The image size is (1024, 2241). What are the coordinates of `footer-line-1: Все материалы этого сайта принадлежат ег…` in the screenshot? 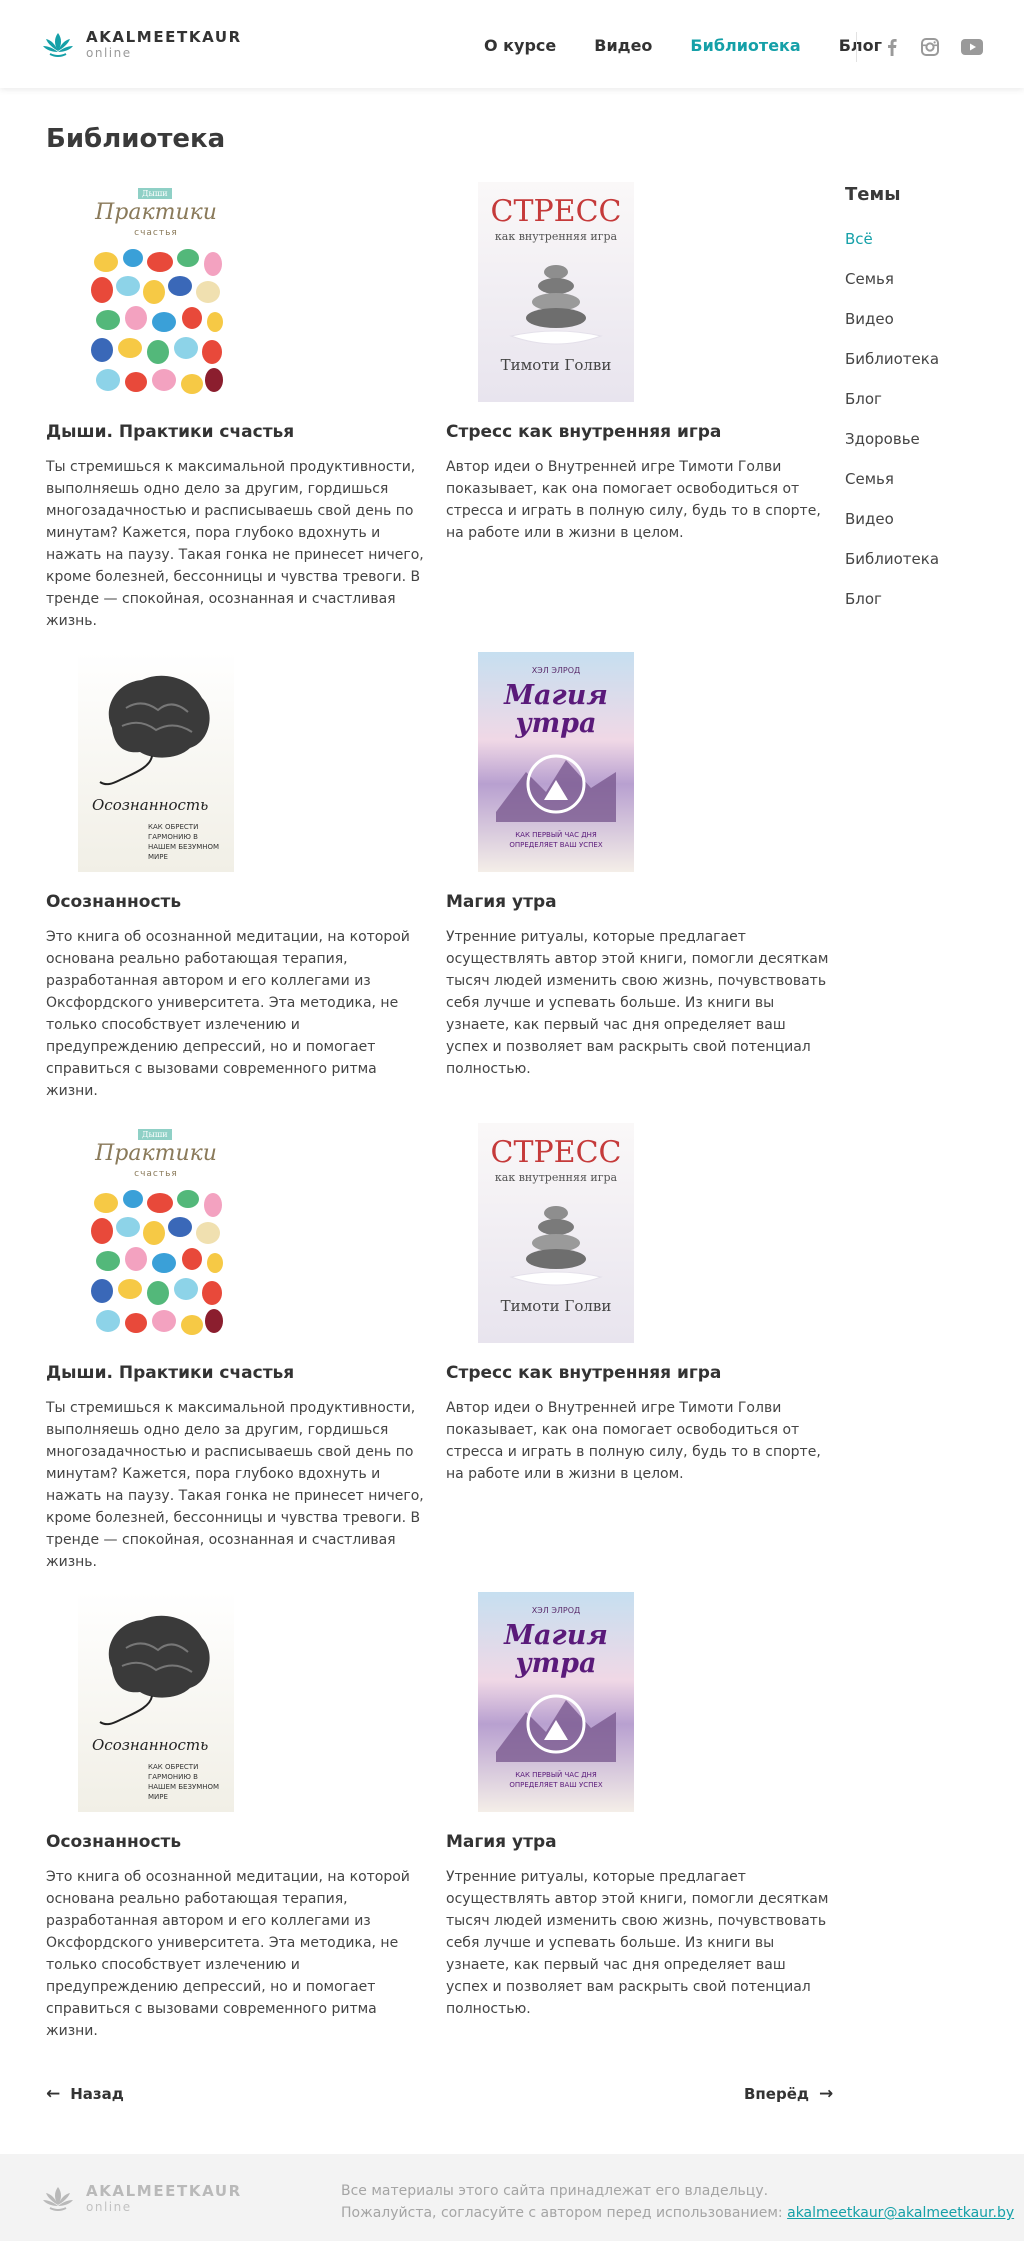 It's located at (555, 2191).